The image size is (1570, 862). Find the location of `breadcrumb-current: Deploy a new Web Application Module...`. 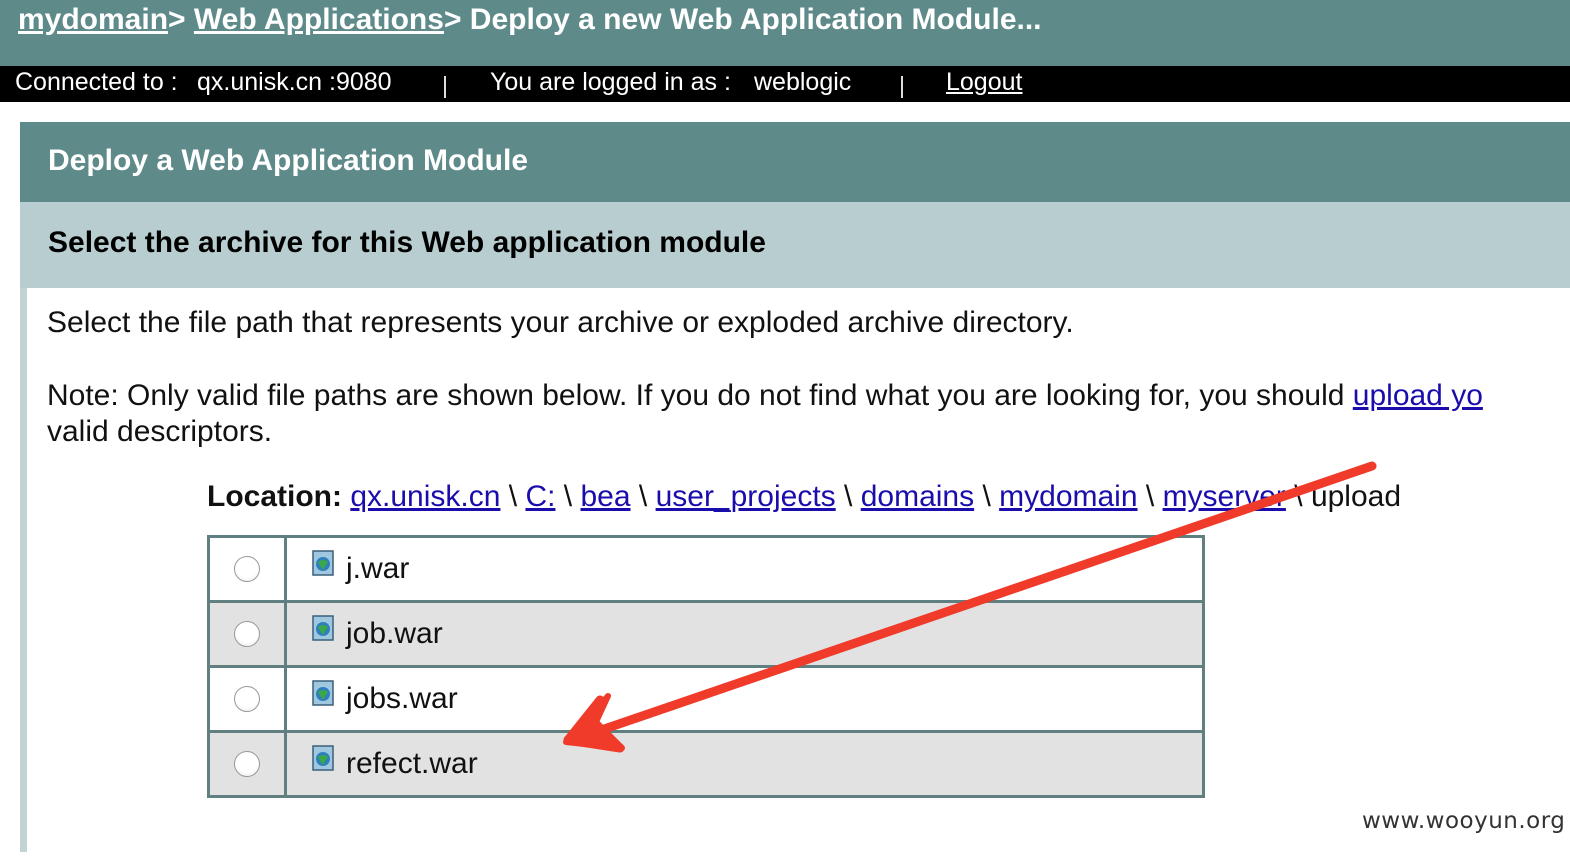

breadcrumb-current: Deploy a new Web Application Module... is located at coordinates (751, 19).